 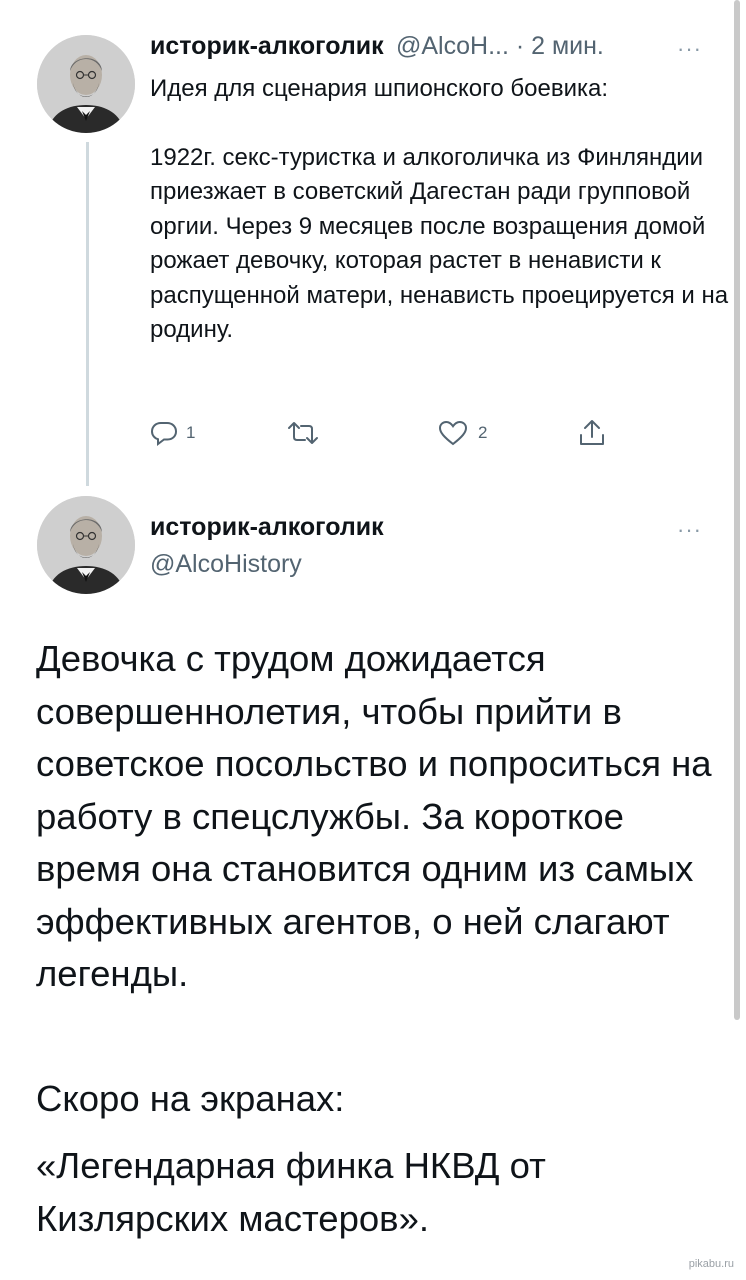 What do you see at coordinates (226, 564) in the screenshot?
I see `handle: @AlcoHistory` at bounding box center [226, 564].